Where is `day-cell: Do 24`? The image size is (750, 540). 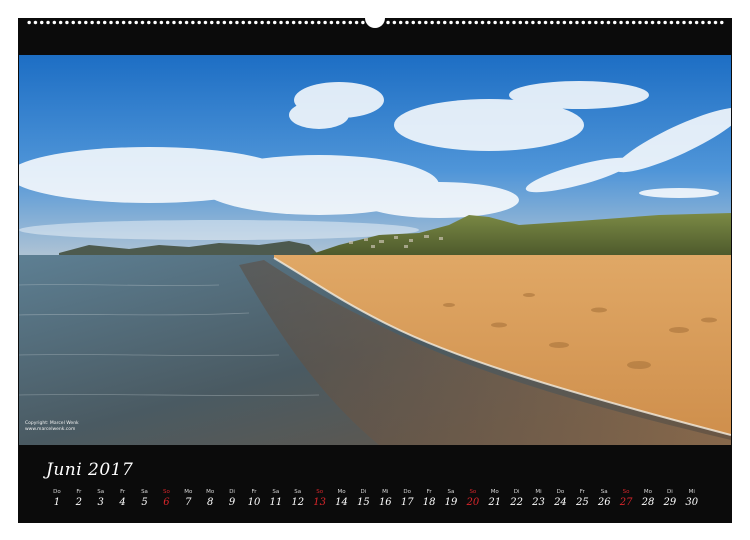 day-cell: Do 24 is located at coordinates (560, 498).